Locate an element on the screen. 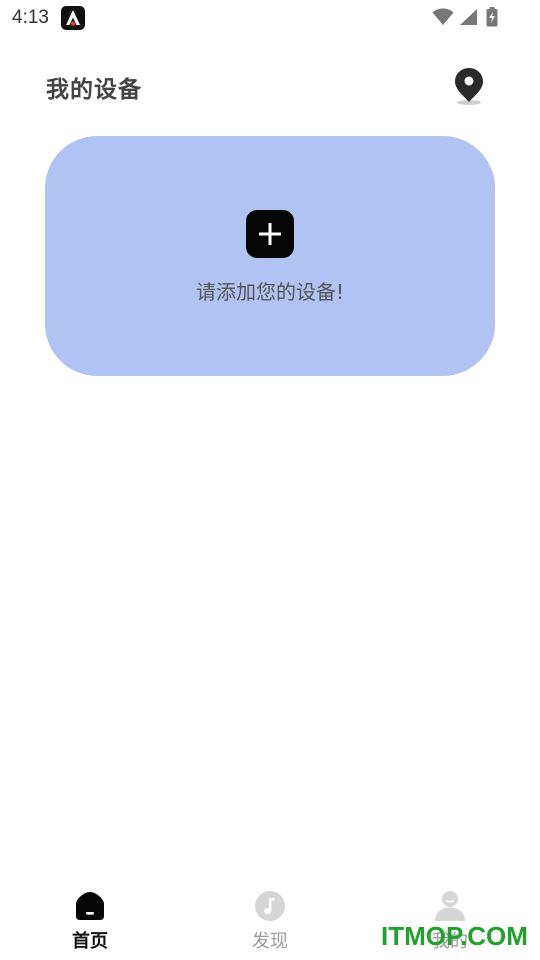 This screenshot has height=960, width=540. status-icons is located at coordinates (465, 17).